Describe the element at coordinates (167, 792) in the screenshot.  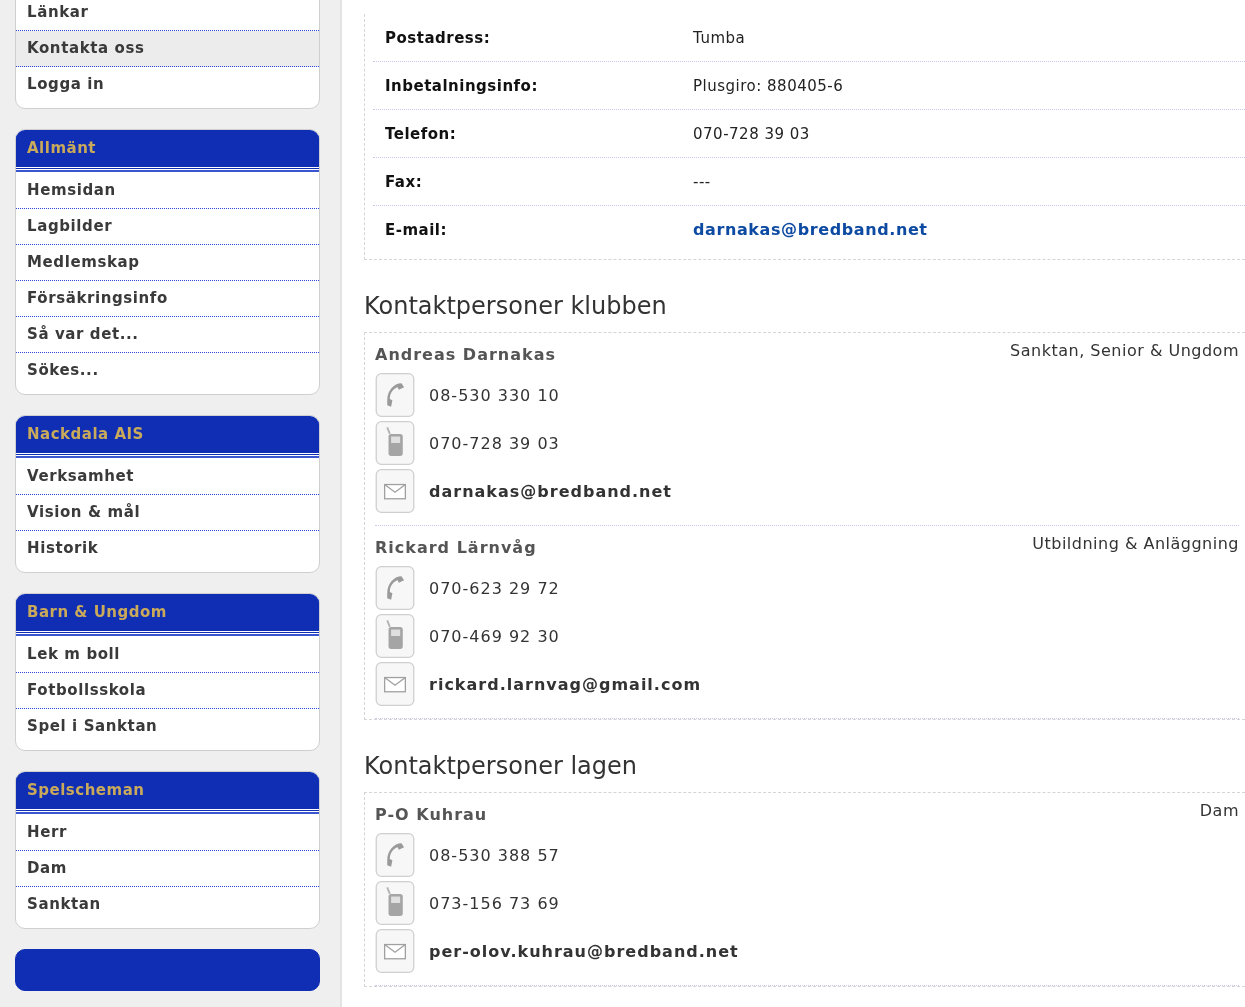
I see `menu-header: Spelscheman` at that location.